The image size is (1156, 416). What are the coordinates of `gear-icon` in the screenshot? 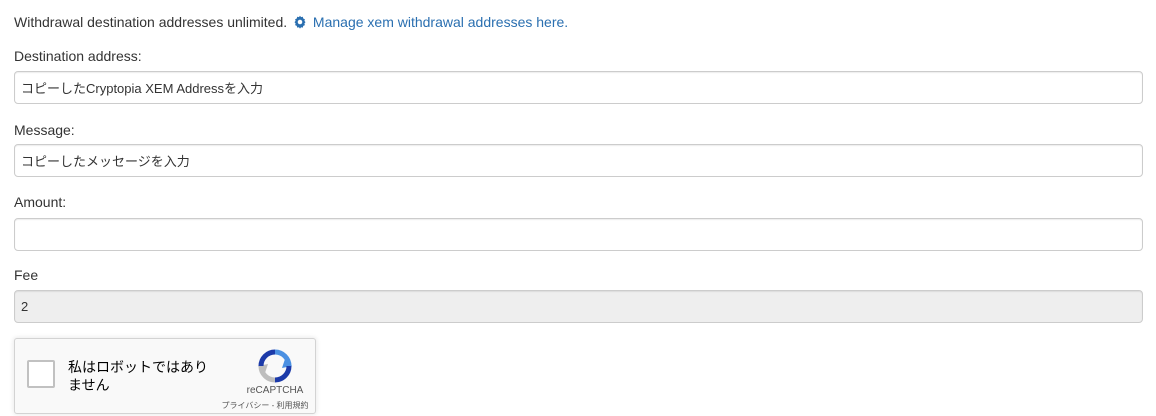 It's located at (300, 22).